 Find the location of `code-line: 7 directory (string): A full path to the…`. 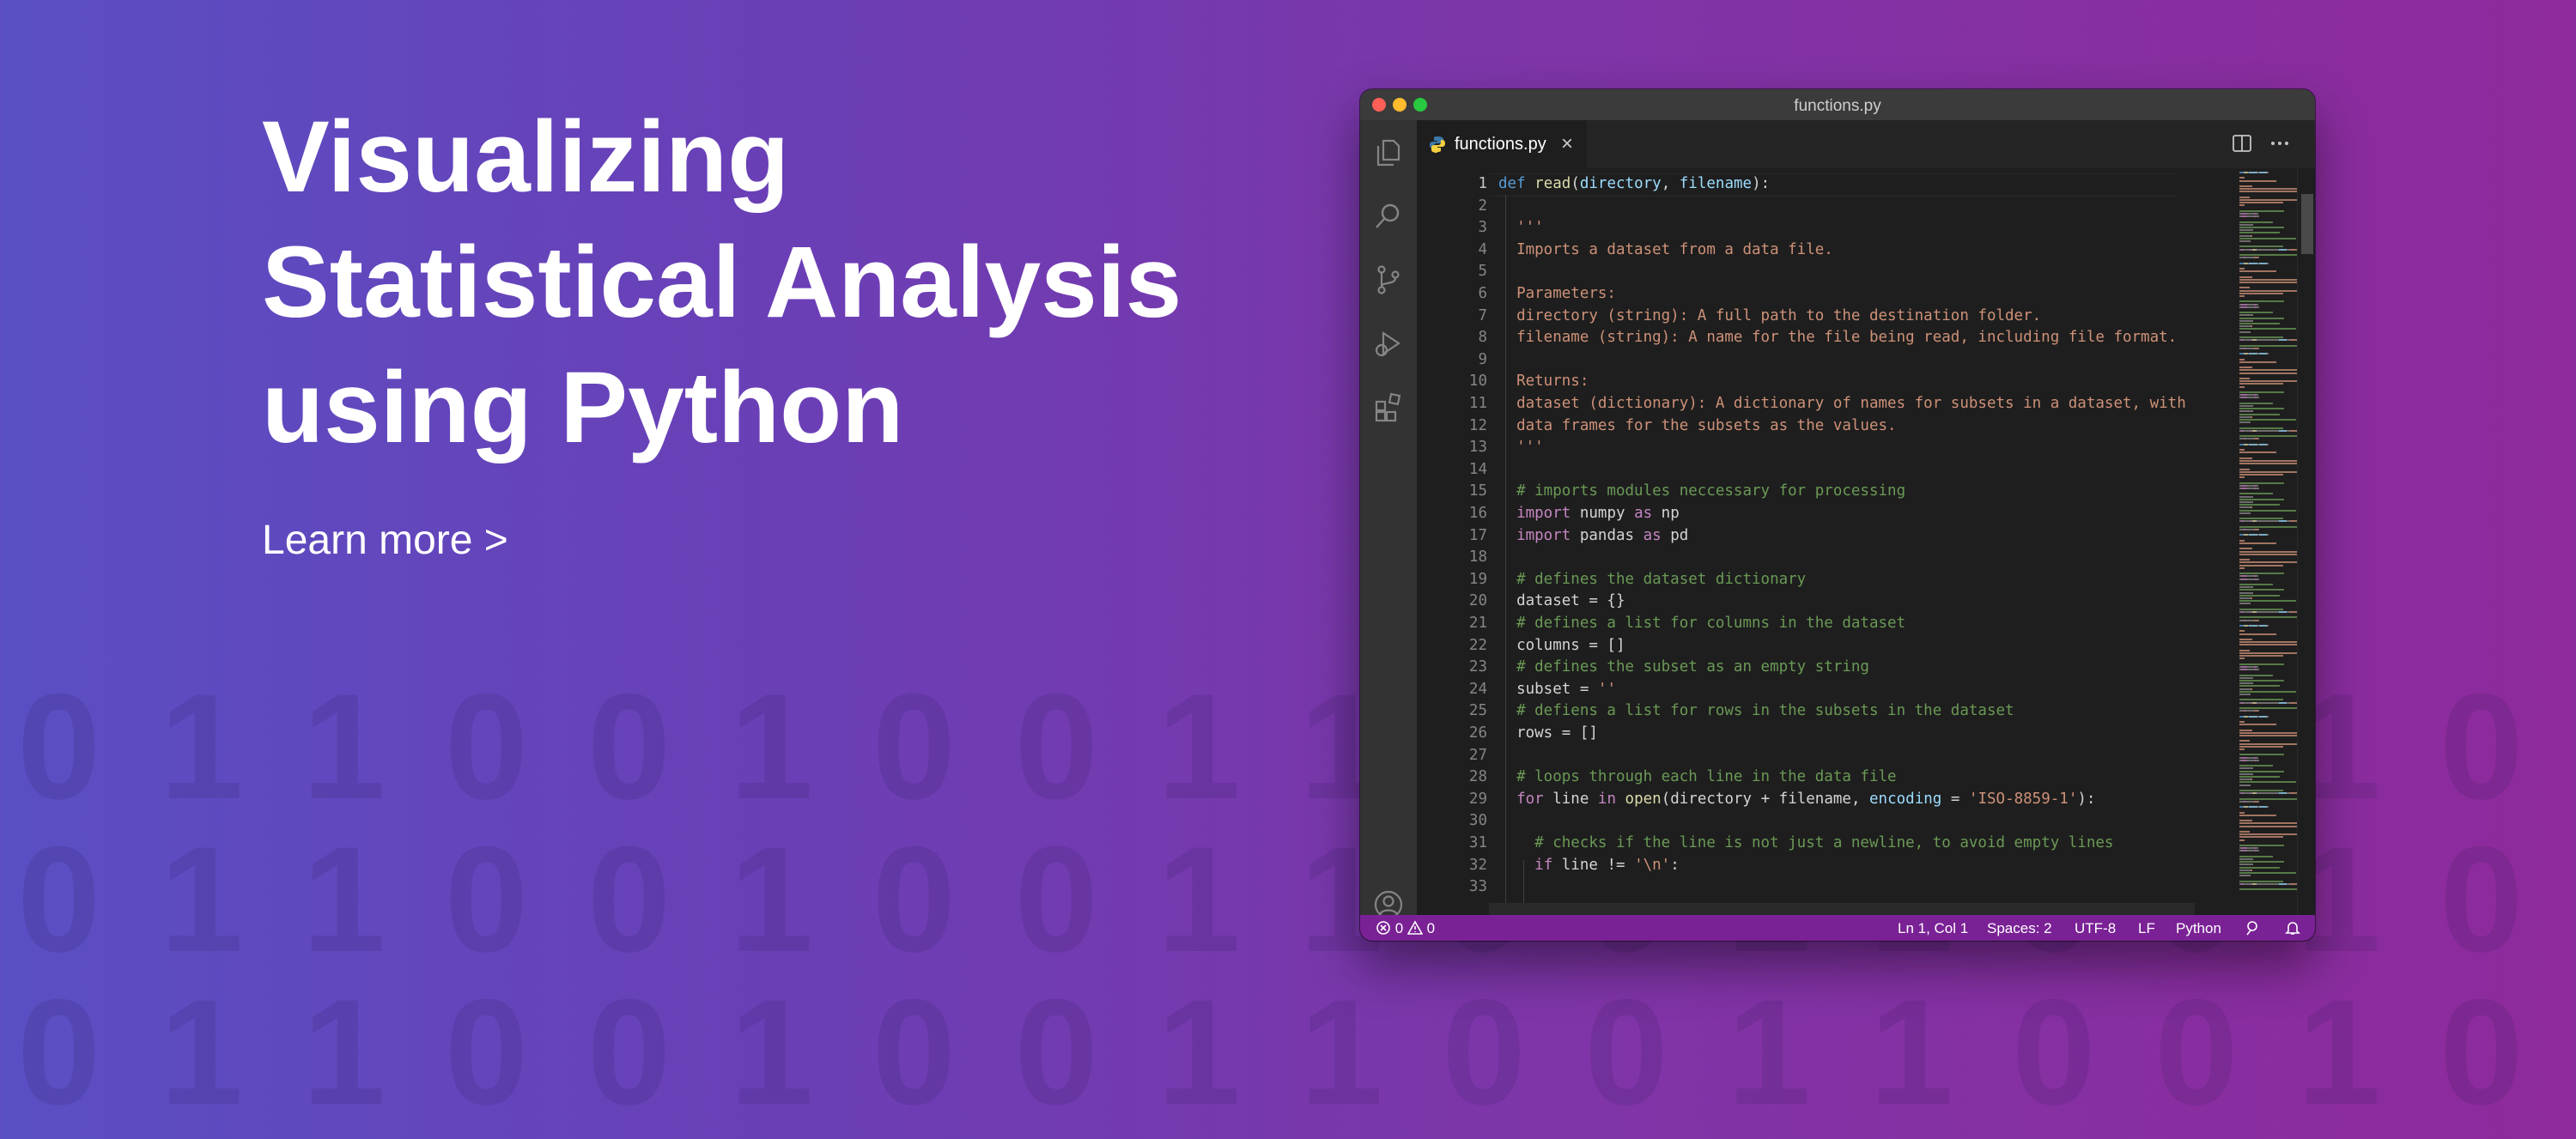

code-line: 7 directory (string): A full path to the… is located at coordinates (1794, 316).